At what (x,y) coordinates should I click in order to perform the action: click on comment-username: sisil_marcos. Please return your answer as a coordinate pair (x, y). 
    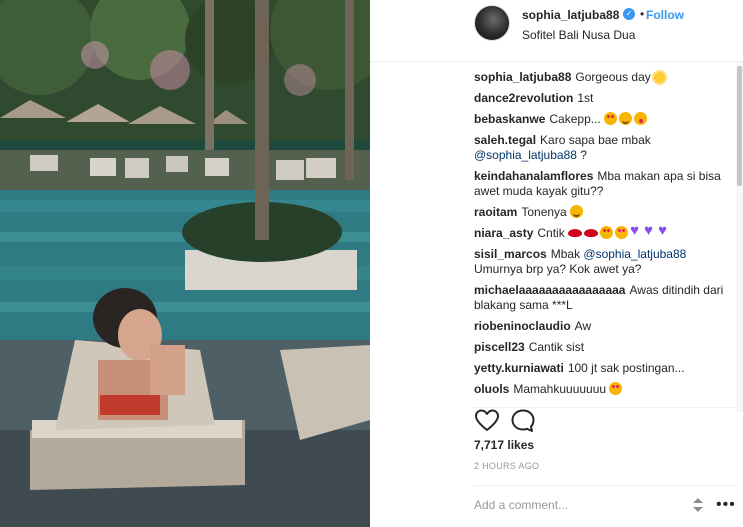
    Looking at the image, I should click on (510, 254).